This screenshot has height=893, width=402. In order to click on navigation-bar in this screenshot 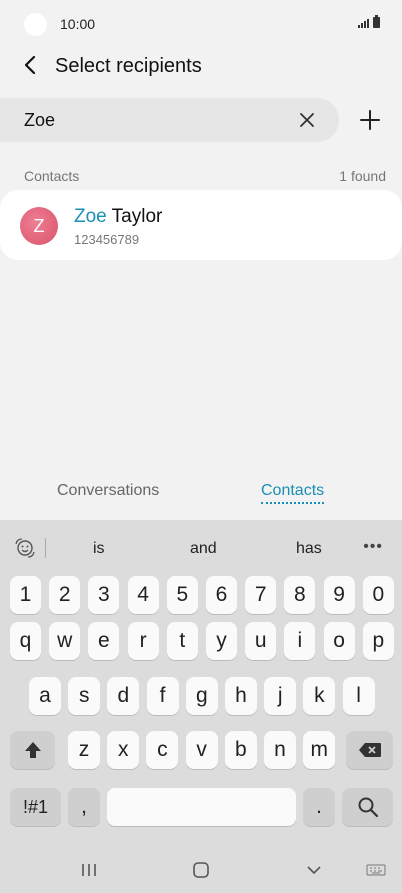, I will do `click(201, 870)`.